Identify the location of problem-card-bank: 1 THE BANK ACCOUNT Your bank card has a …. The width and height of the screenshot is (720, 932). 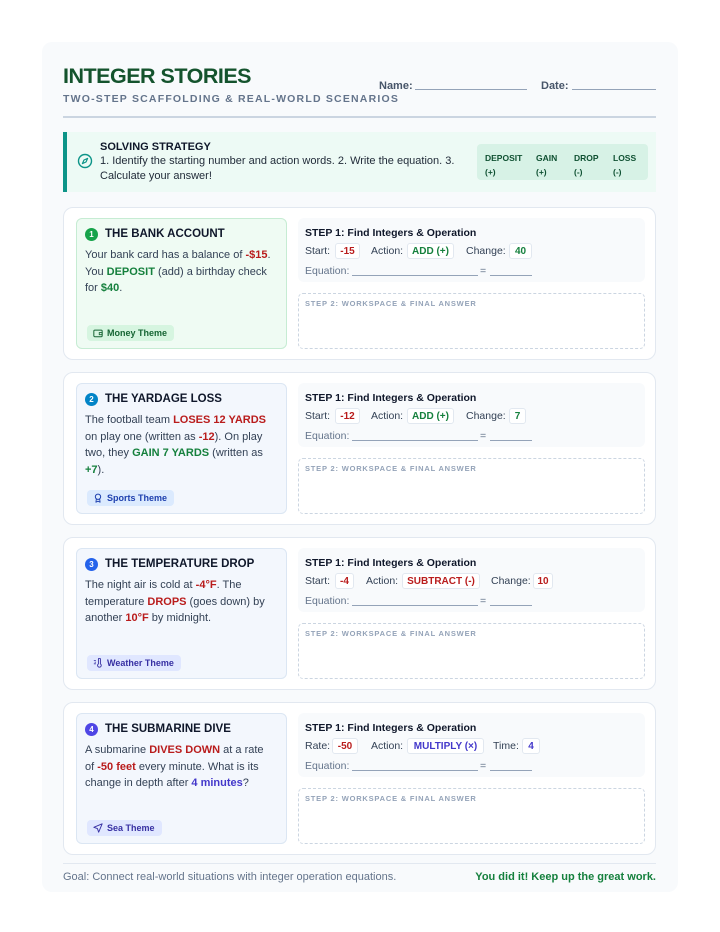
(359, 283).